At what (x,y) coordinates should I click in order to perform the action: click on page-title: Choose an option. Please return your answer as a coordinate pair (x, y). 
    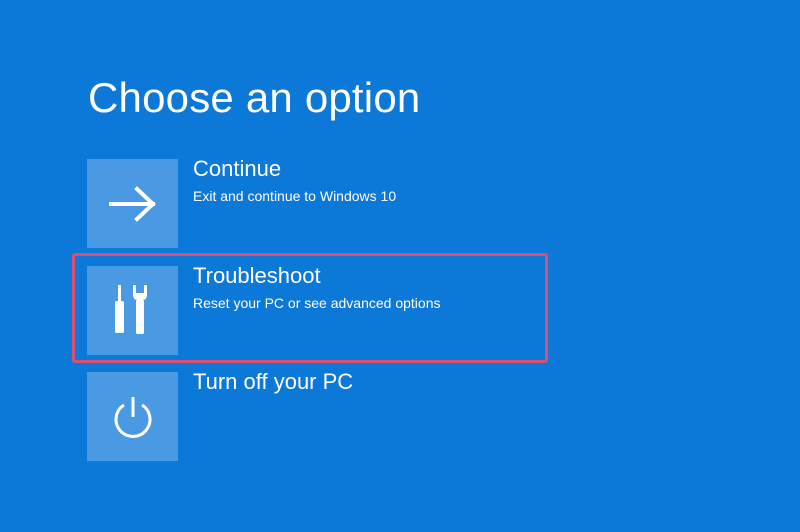
    Looking at the image, I should click on (254, 97).